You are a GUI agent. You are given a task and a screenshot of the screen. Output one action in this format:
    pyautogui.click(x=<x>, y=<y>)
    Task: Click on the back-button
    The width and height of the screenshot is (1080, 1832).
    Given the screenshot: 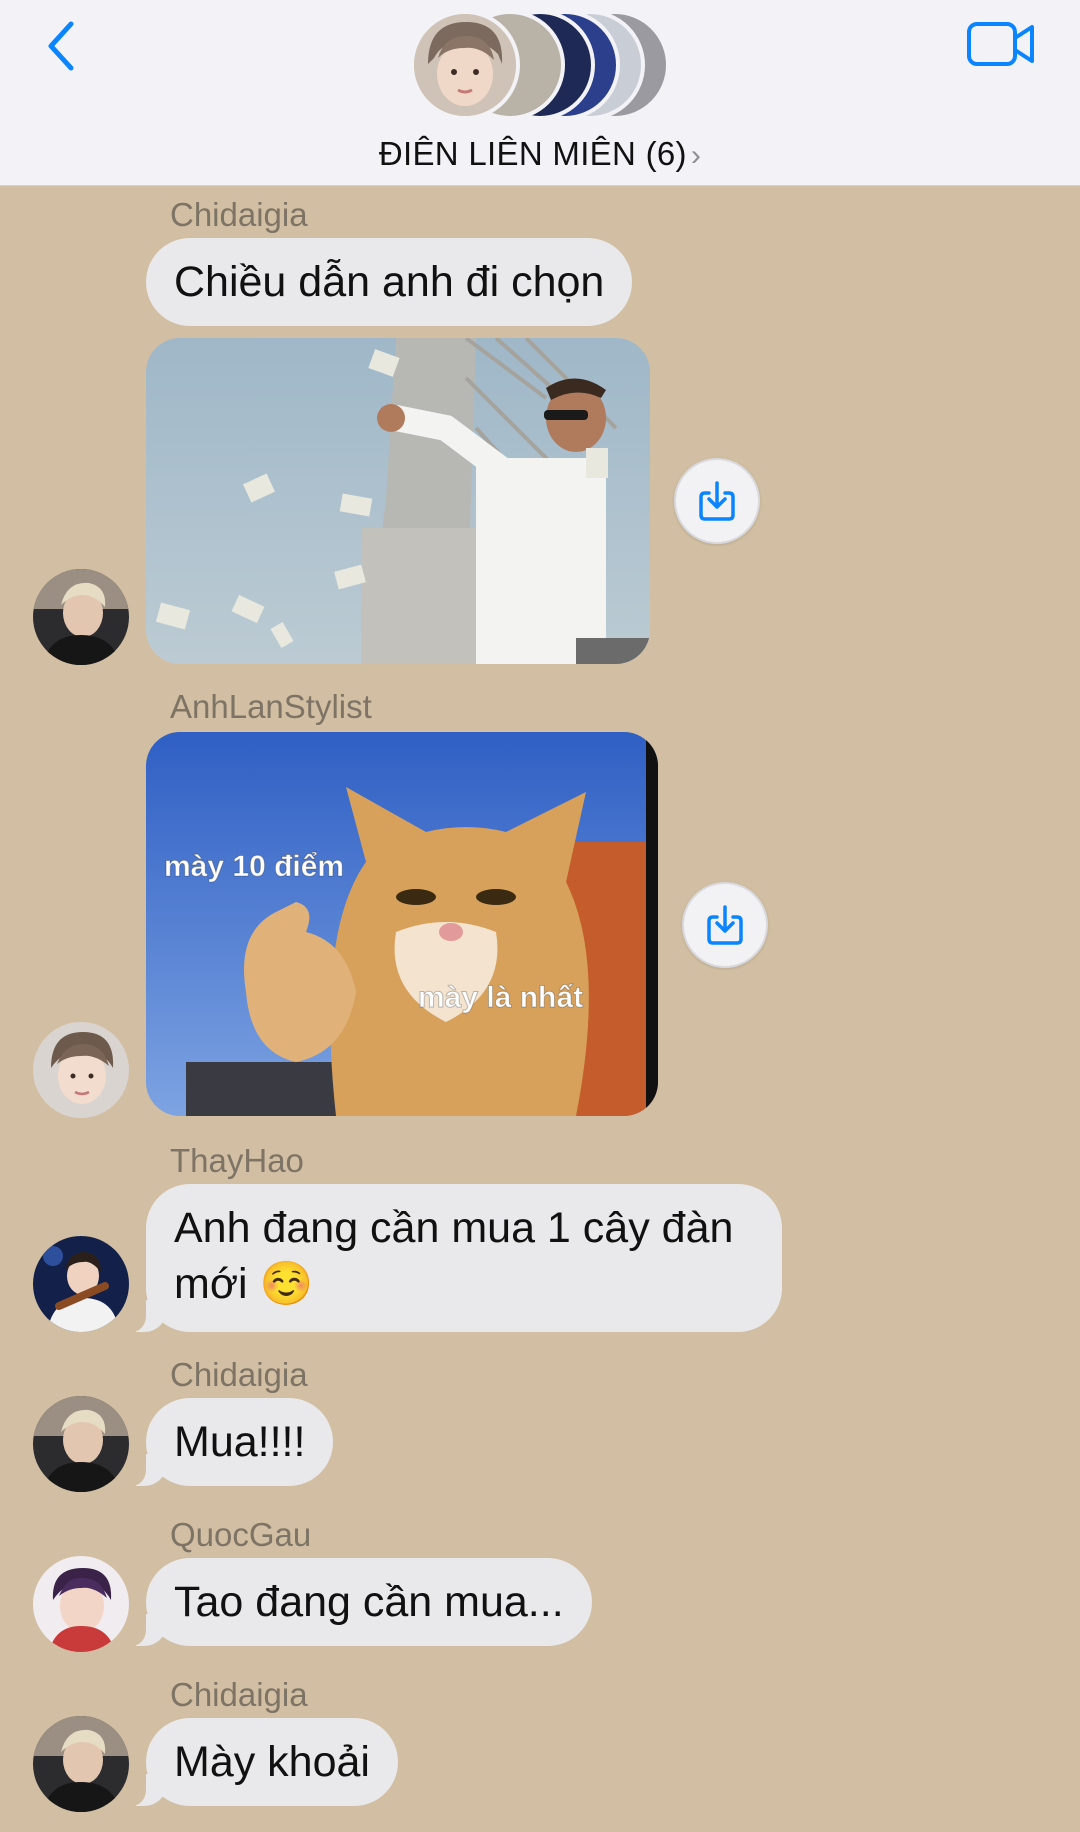 What is the action you would take?
    pyautogui.click(x=61, y=46)
    